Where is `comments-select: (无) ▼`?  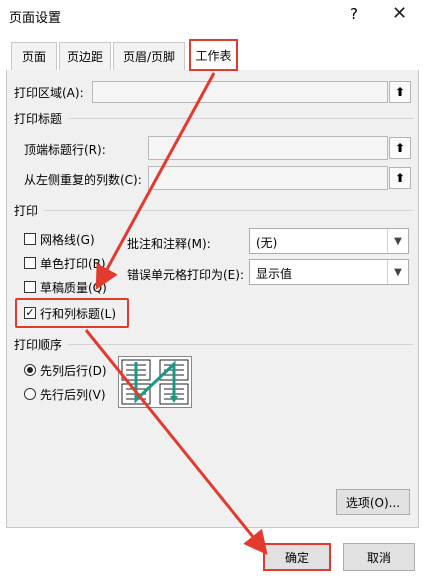 comments-select: (无) ▼ is located at coordinates (329, 241).